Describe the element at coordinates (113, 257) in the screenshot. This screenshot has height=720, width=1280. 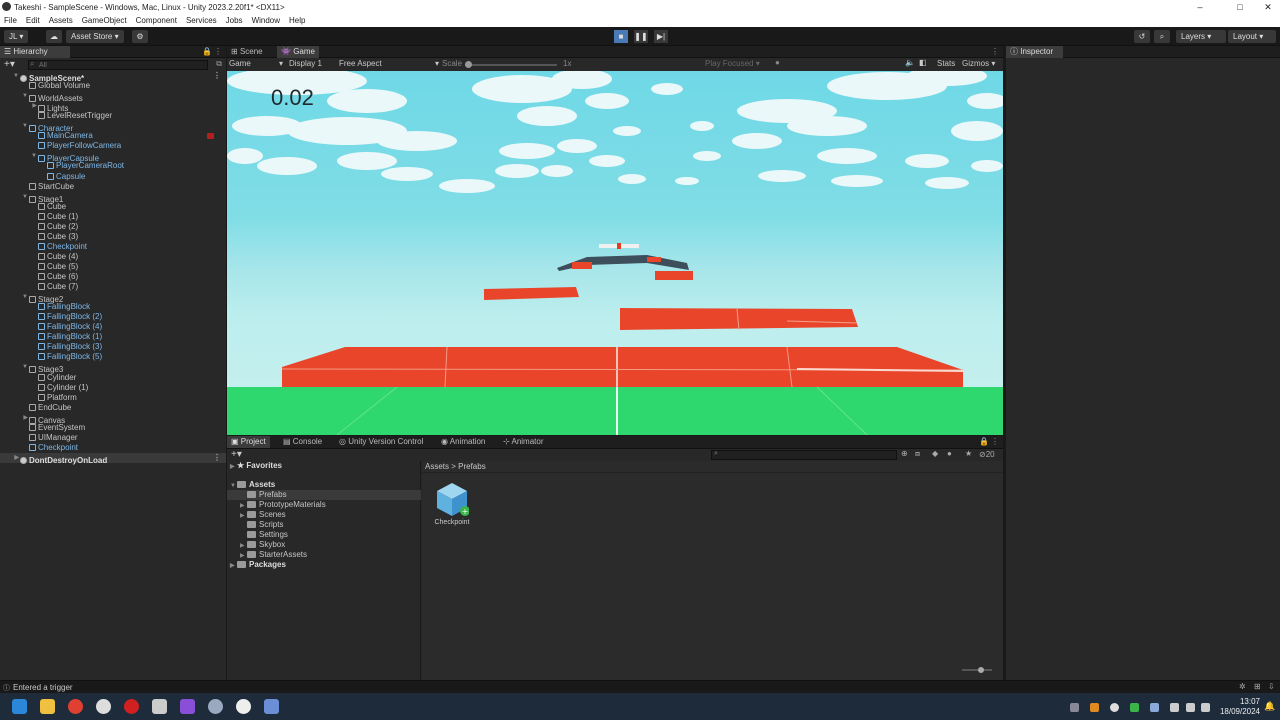
I see `hierarchy-item: Cube (4)` at that location.